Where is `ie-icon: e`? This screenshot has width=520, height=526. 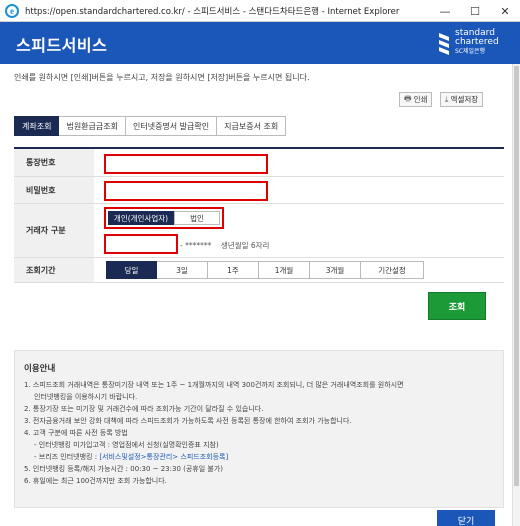 ie-icon: e is located at coordinates (12, 10).